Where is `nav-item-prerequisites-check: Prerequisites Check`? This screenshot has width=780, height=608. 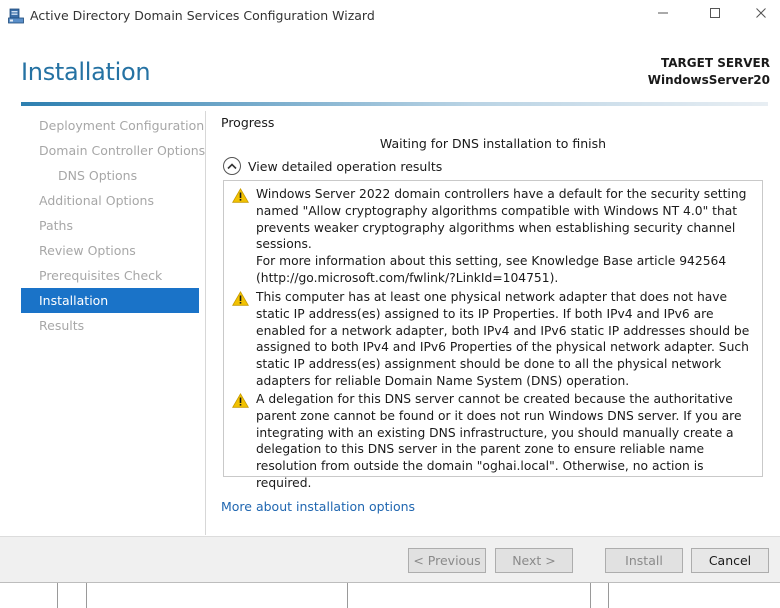
nav-item-prerequisites-check: Prerequisites Check is located at coordinates (101, 275).